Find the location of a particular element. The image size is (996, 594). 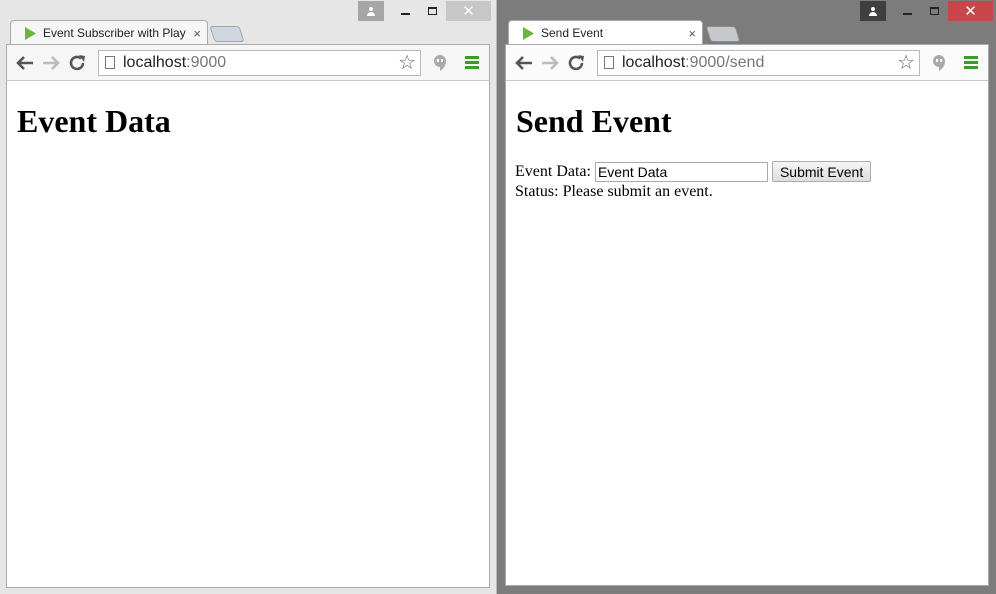

browser-toolbar: localhost:9000/send ☆ is located at coordinates (747, 62).